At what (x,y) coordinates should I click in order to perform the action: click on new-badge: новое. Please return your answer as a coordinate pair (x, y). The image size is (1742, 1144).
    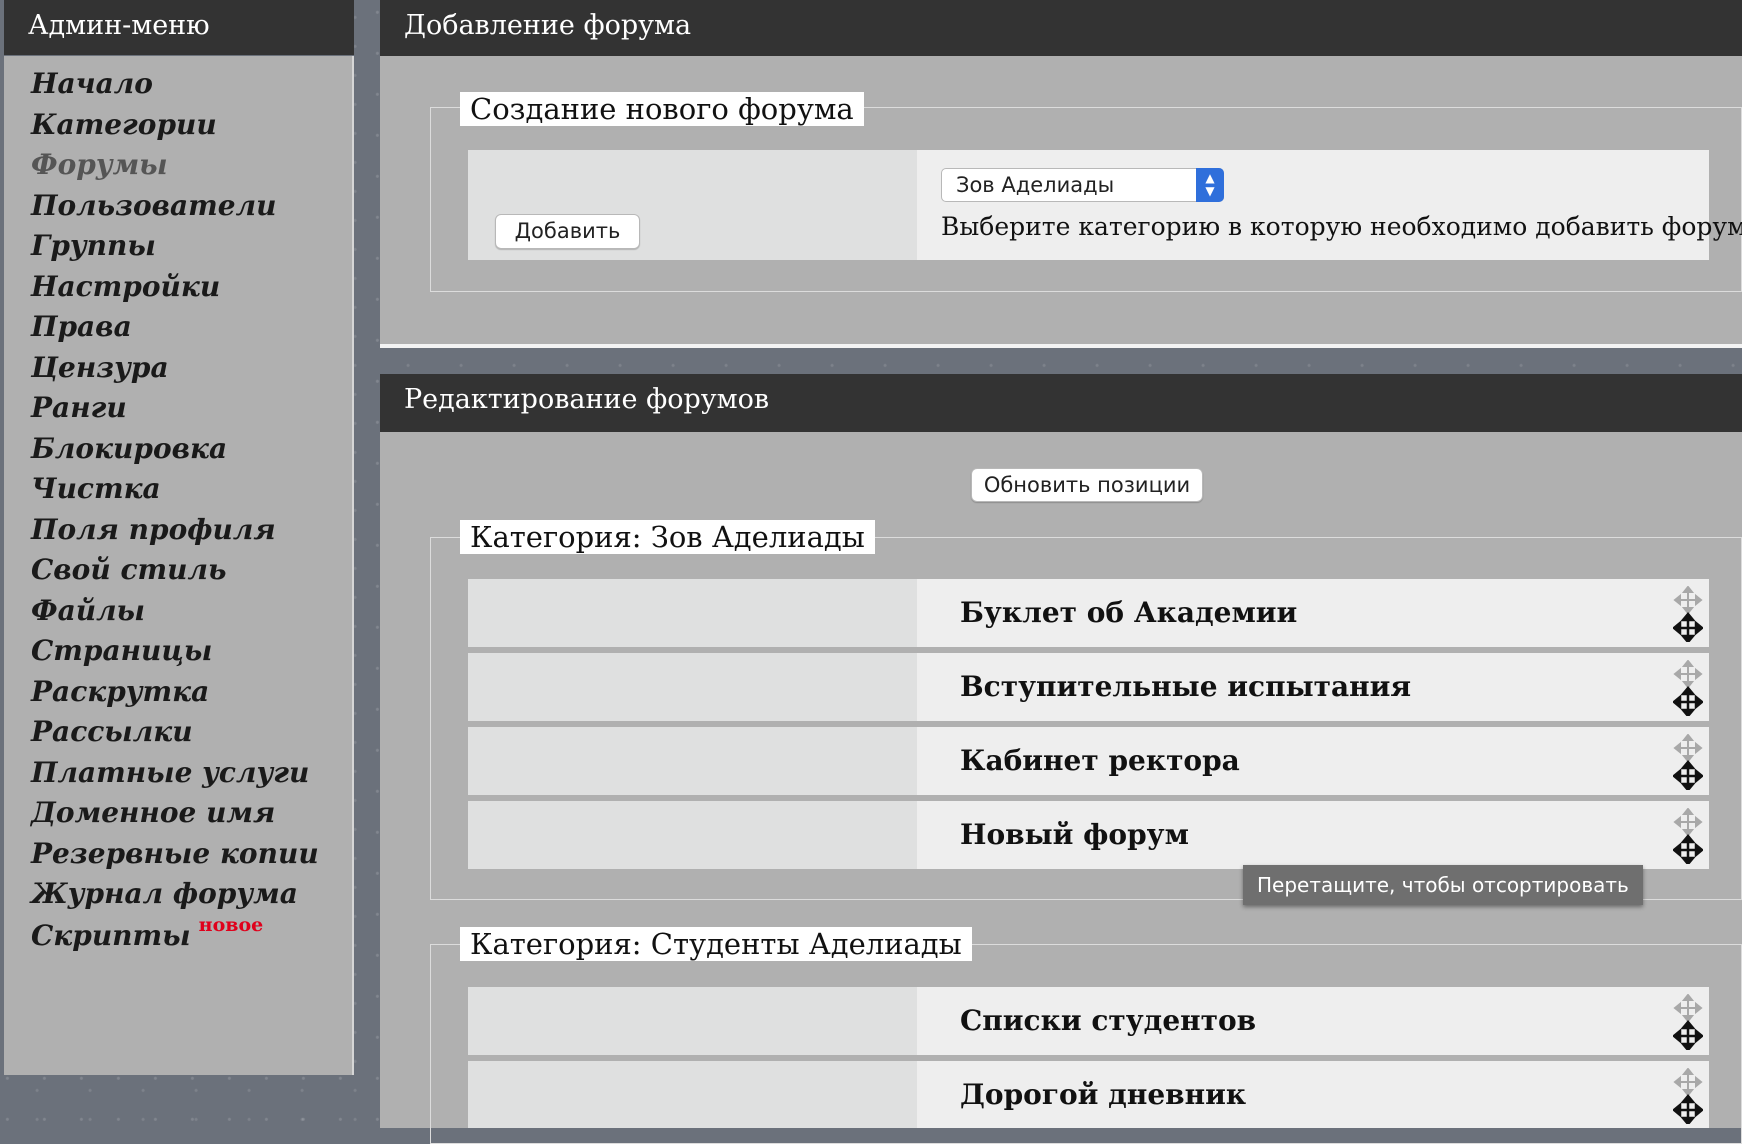
    Looking at the image, I should click on (231, 925).